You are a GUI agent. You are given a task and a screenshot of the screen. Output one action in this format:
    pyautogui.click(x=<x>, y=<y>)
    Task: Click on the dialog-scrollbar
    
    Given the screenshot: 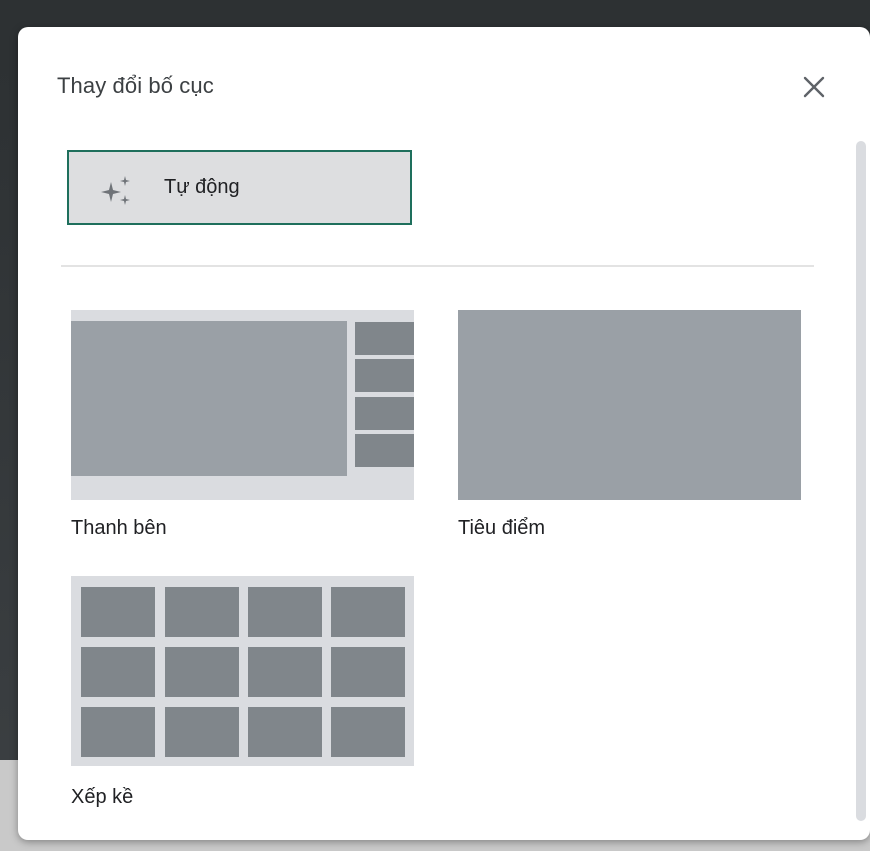 What is the action you would take?
    pyautogui.click(x=861, y=481)
    